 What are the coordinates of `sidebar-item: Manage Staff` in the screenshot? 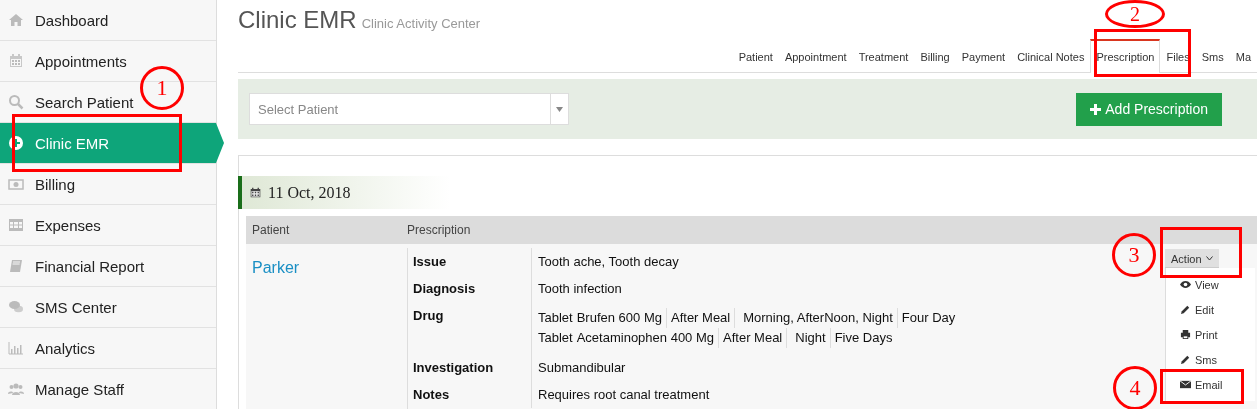 It's located at (108, 389).